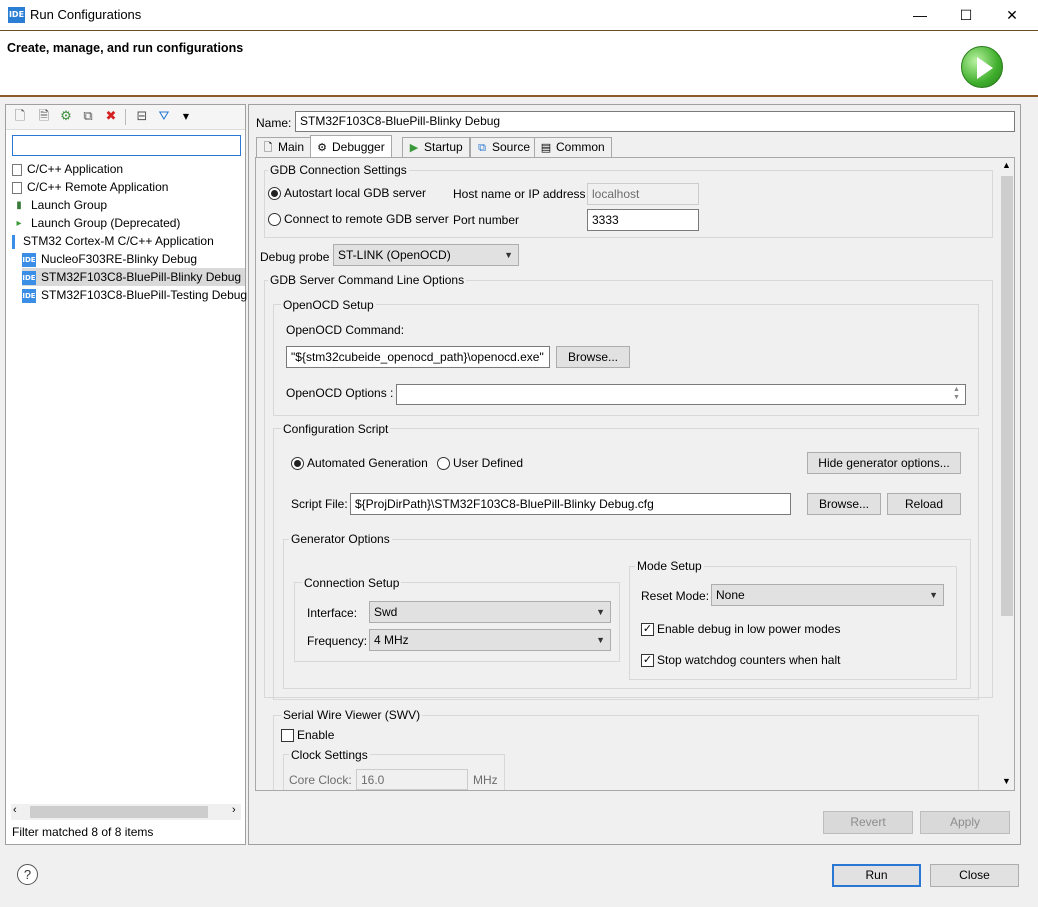 This screenshot has height=907, width=1038. I want to click on tab-startup: ▶ Startup, so click(436, 147).